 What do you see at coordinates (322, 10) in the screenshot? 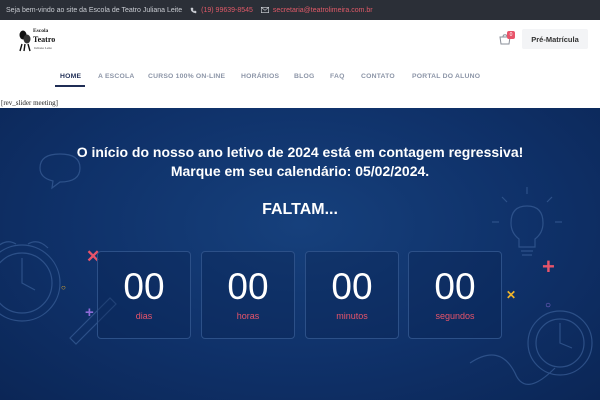
I see `email-address: secretaria@teatrolimeira.com.br` at bounding box center [322, 10].